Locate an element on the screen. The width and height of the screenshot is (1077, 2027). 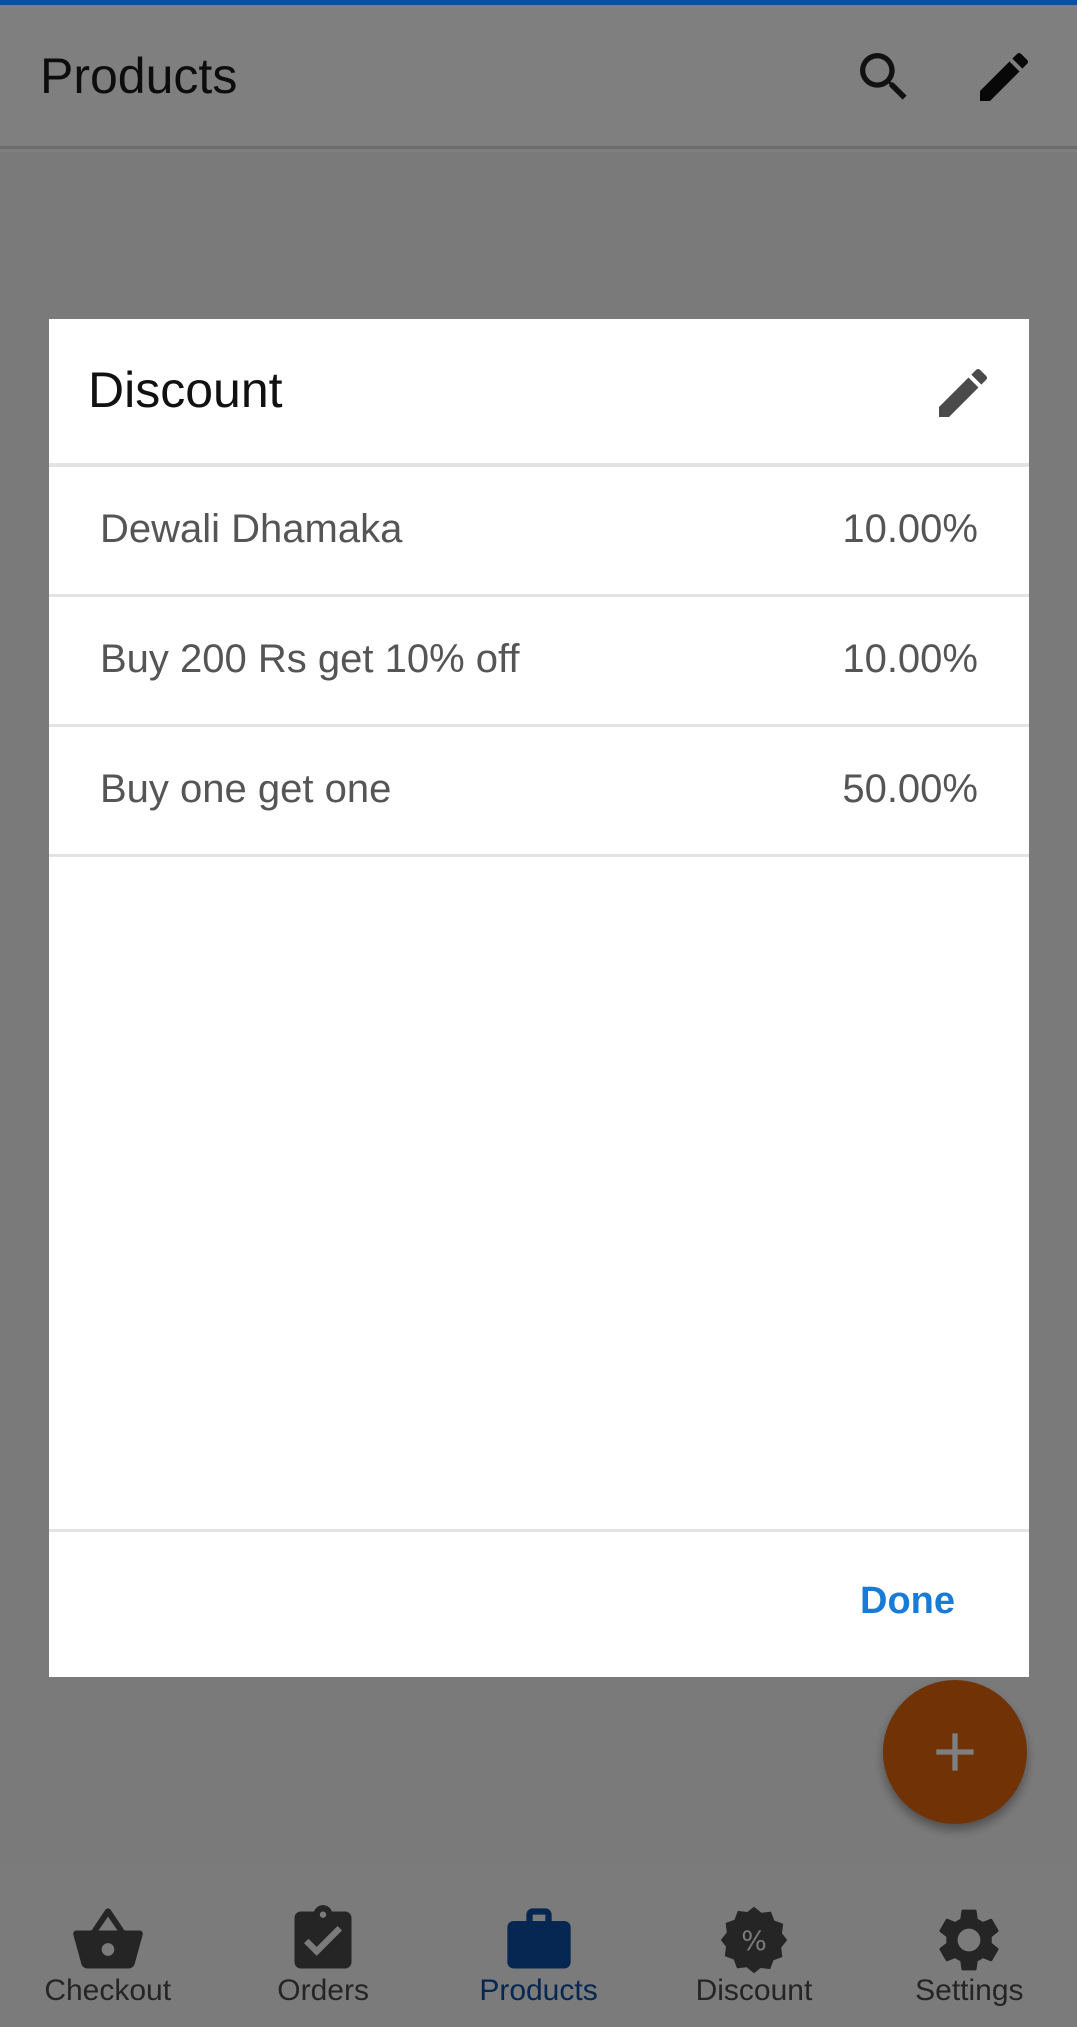
dialog-footer: Done is located at coordinates (539, 1603).